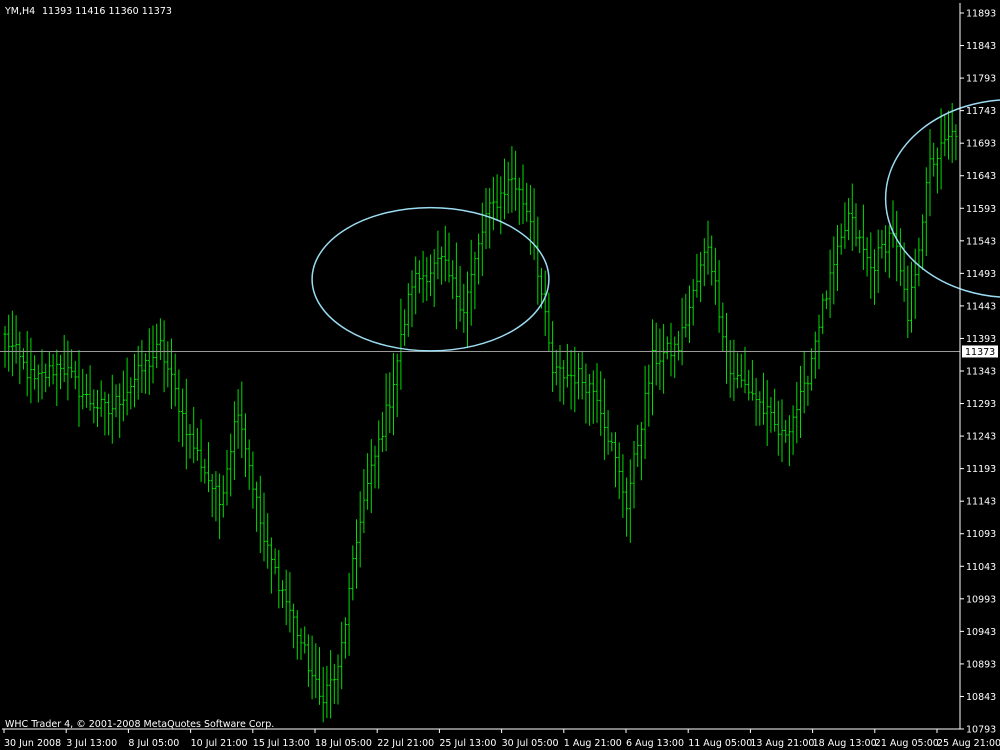  Describe the element at coordinates (981, 567) in the screenshot. I see `y-tick-label: 11043` at that location.